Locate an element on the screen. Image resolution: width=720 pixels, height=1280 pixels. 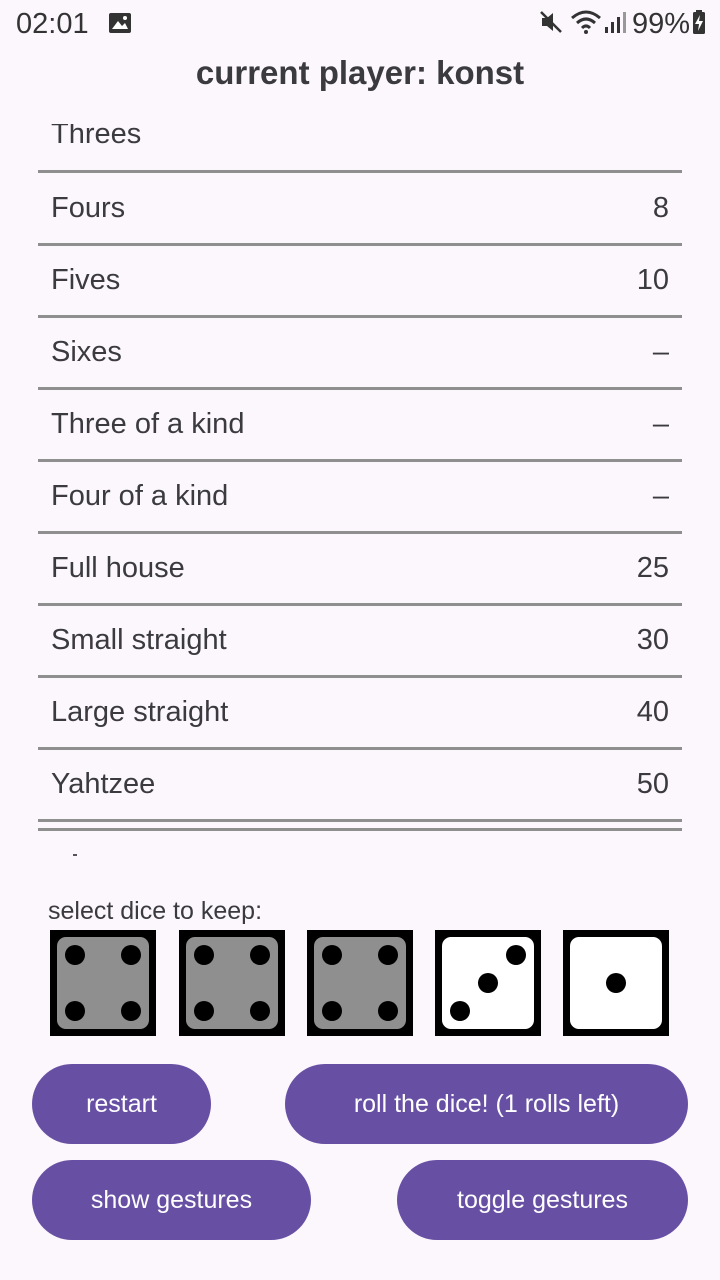
score-row: Fives 10 is located at coordinates (360, 281).